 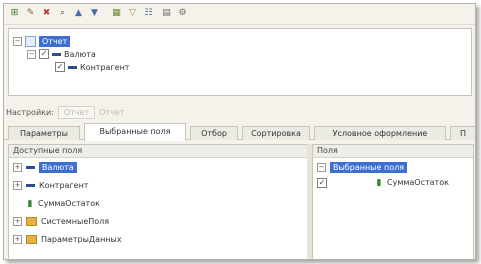 What do you see at coordinates (58, 167) in the screenshot?
I see `available-field-label: Валюта` at bounding box center [58, 167].